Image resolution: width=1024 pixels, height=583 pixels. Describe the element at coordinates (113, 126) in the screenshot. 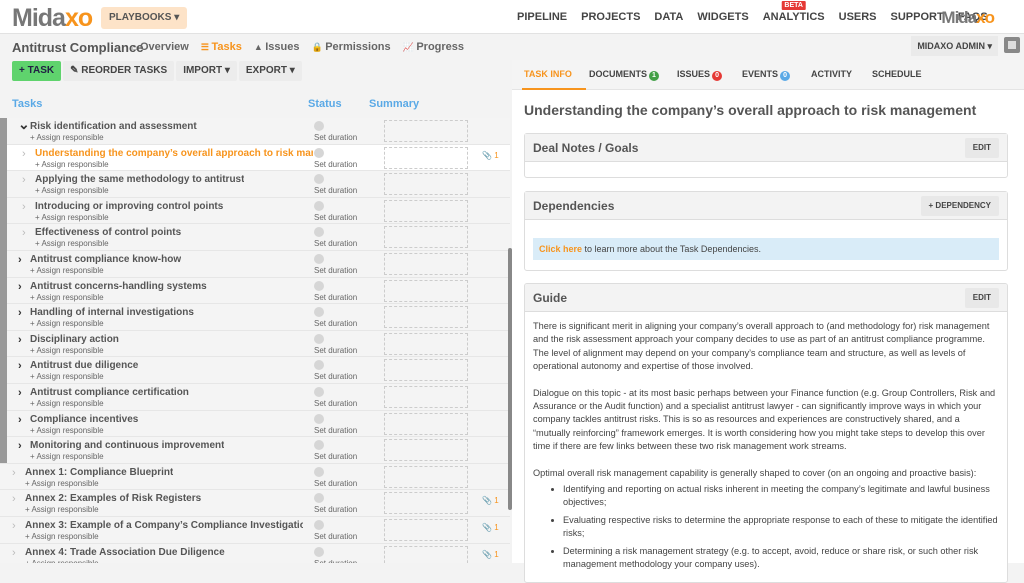

I see `task-title: Risk identification and assessment` at that location.